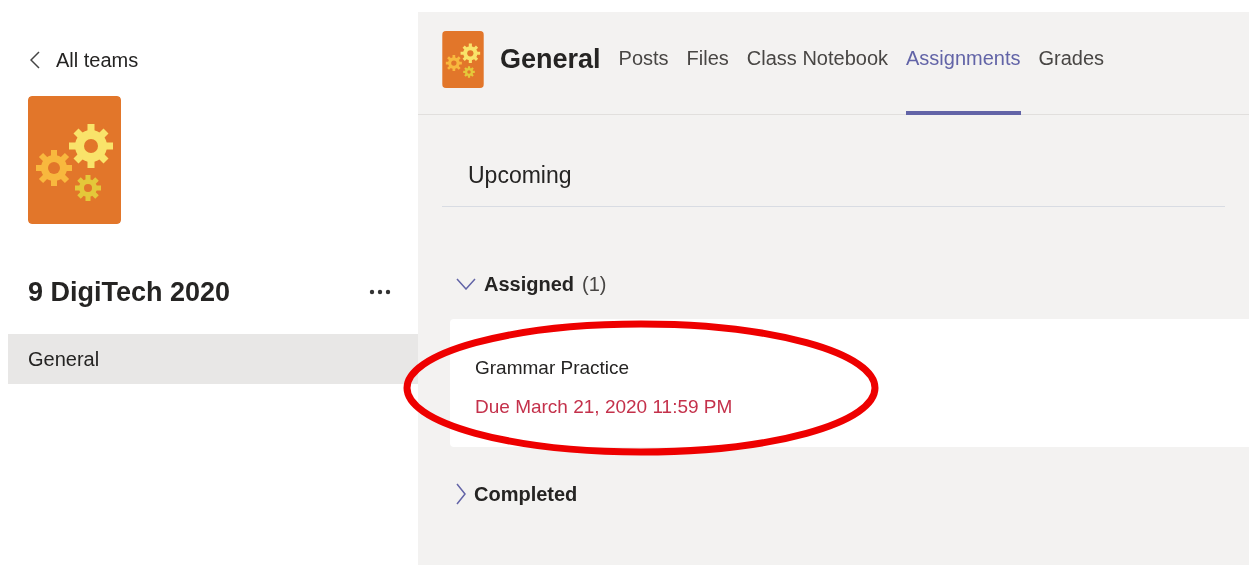  Describe the element at coordinates (517, 494) in the screenshot. I see `group-header: Completed` at that location.